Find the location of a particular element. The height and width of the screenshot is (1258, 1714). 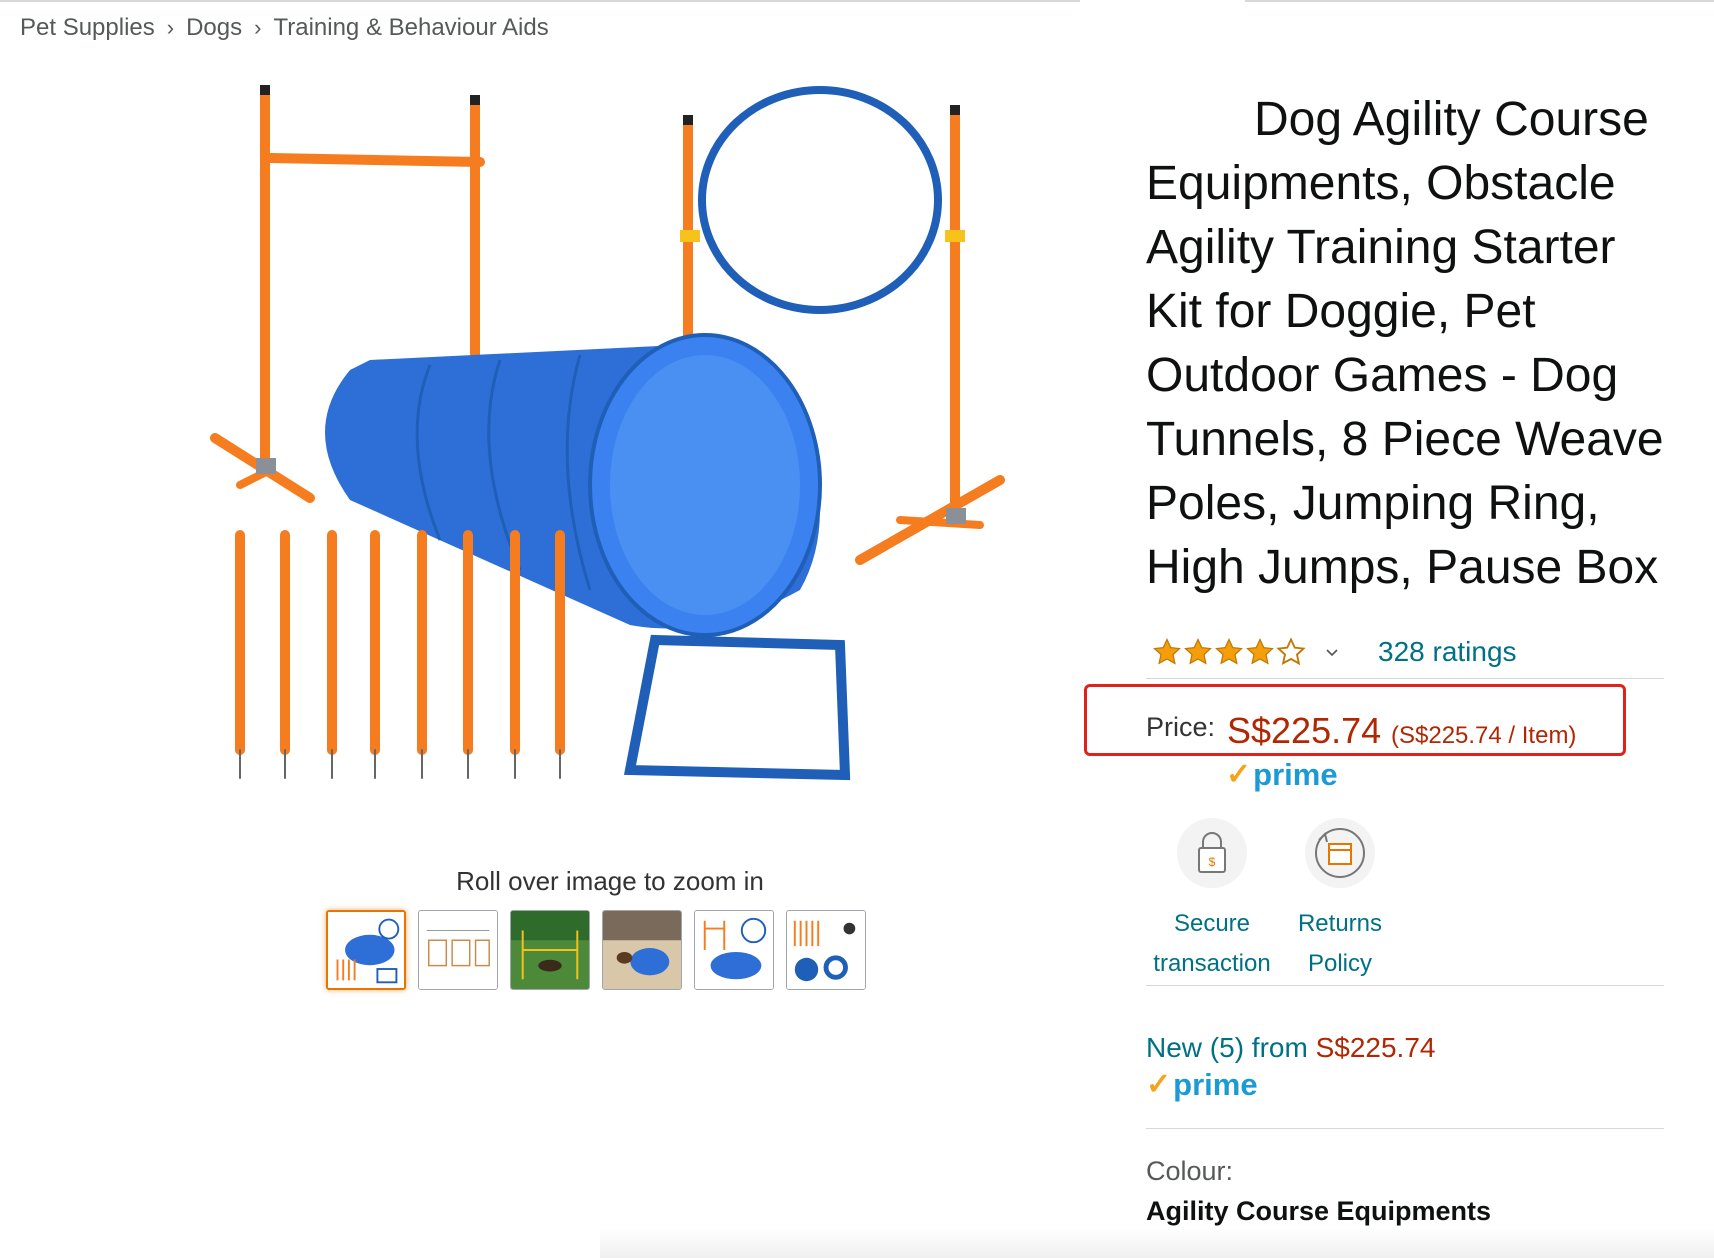

returns-policy-icon is located at coordinates (1340, 853).